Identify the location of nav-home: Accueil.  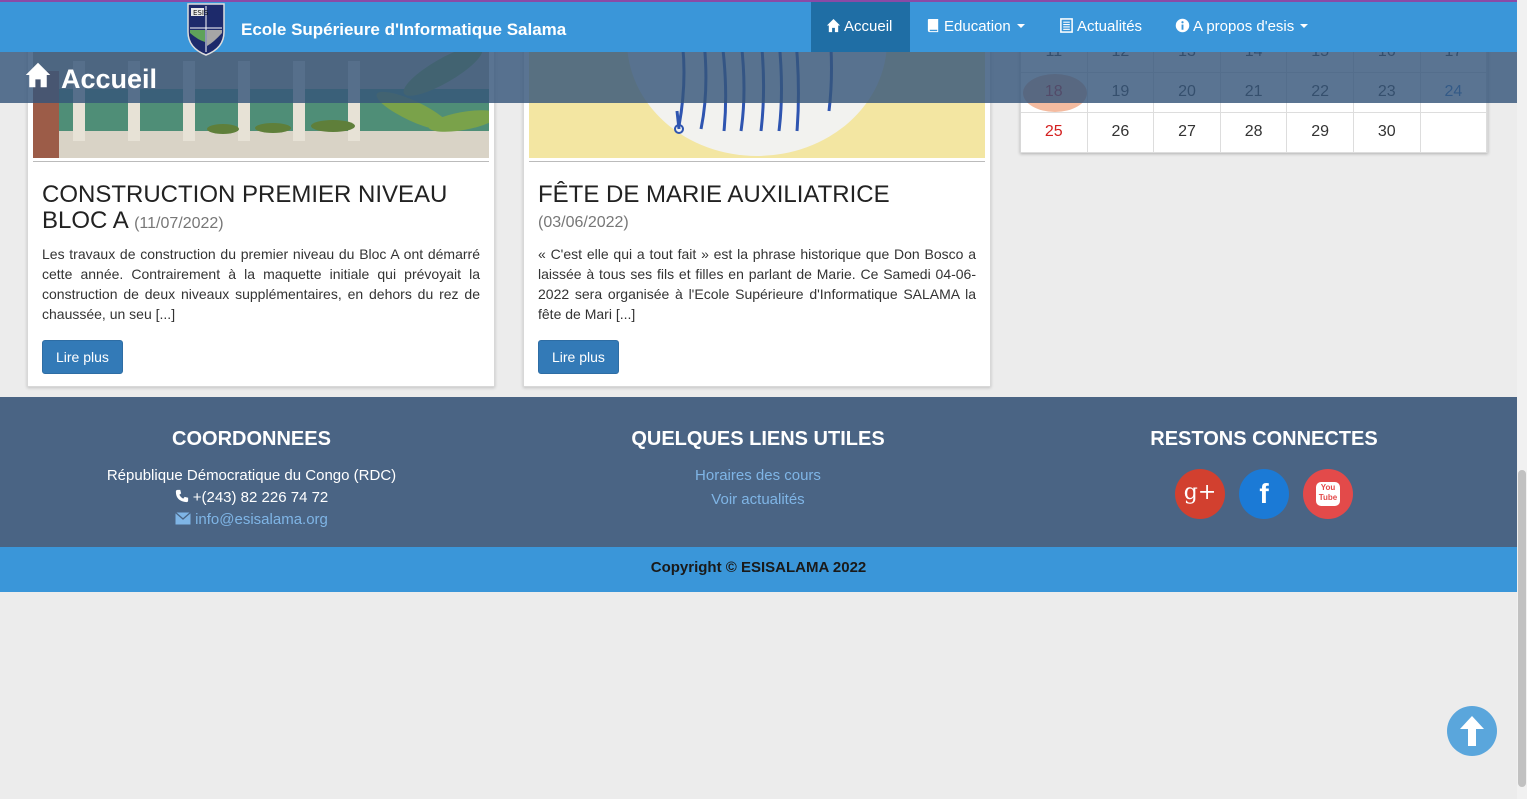
(860, 27).